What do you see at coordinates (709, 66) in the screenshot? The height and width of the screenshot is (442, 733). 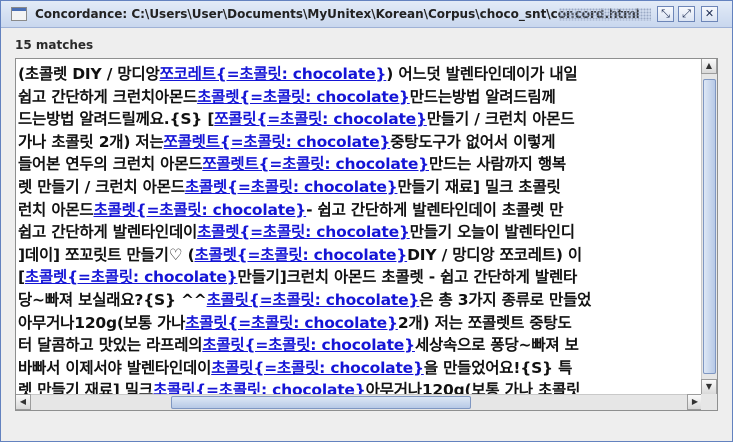 I see `scroll-up-icon: ▲` at bounding box center [709, 66].